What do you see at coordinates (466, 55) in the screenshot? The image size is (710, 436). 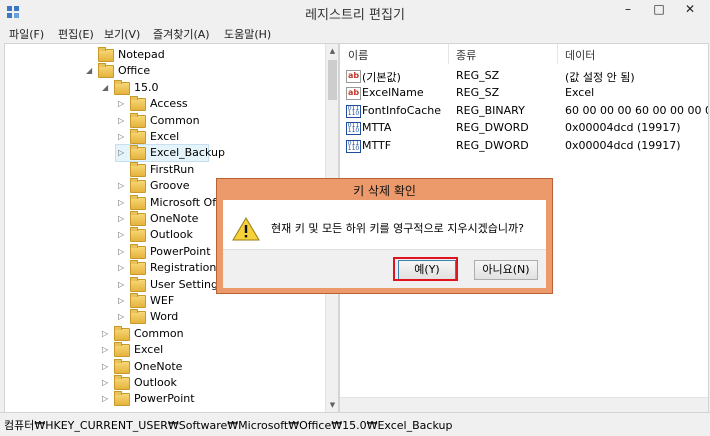 I see `column-header-type: 종류` at bounding box center [466, 55].